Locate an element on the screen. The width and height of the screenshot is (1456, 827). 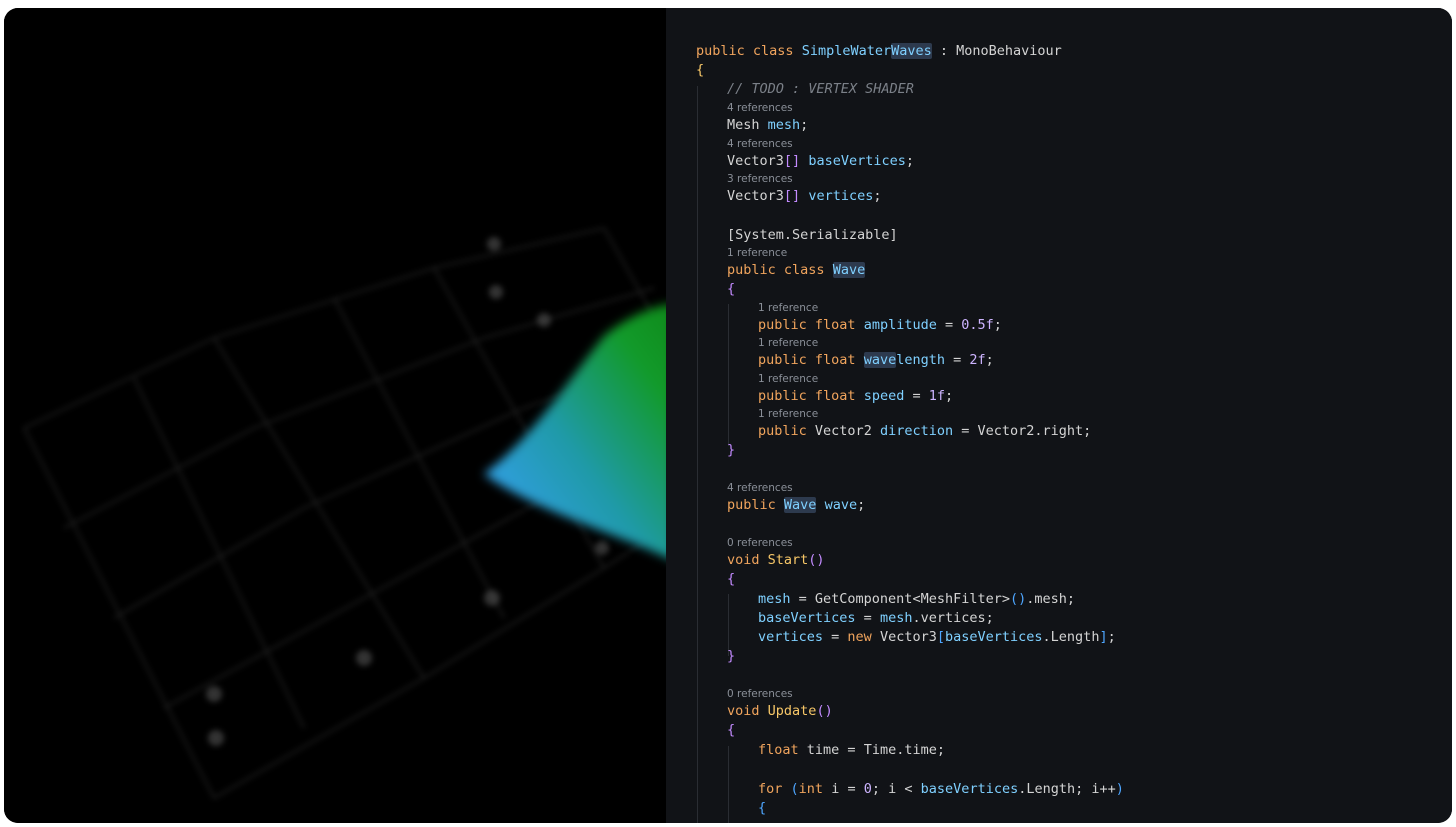
time-time: Time.time is located at coordinates (900, 750).